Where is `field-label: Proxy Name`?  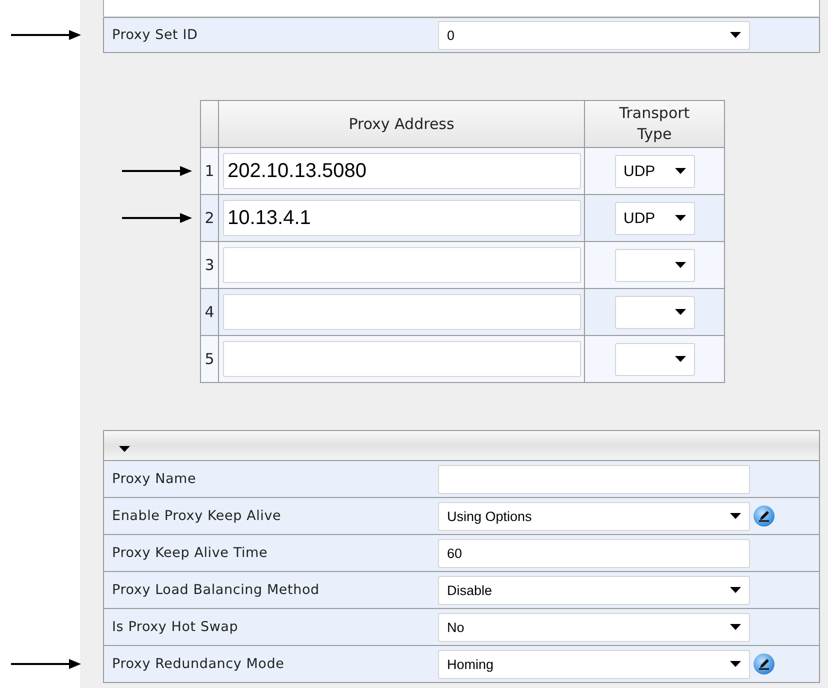
field-label: Proxy Name is located at coordinates (154, 479).